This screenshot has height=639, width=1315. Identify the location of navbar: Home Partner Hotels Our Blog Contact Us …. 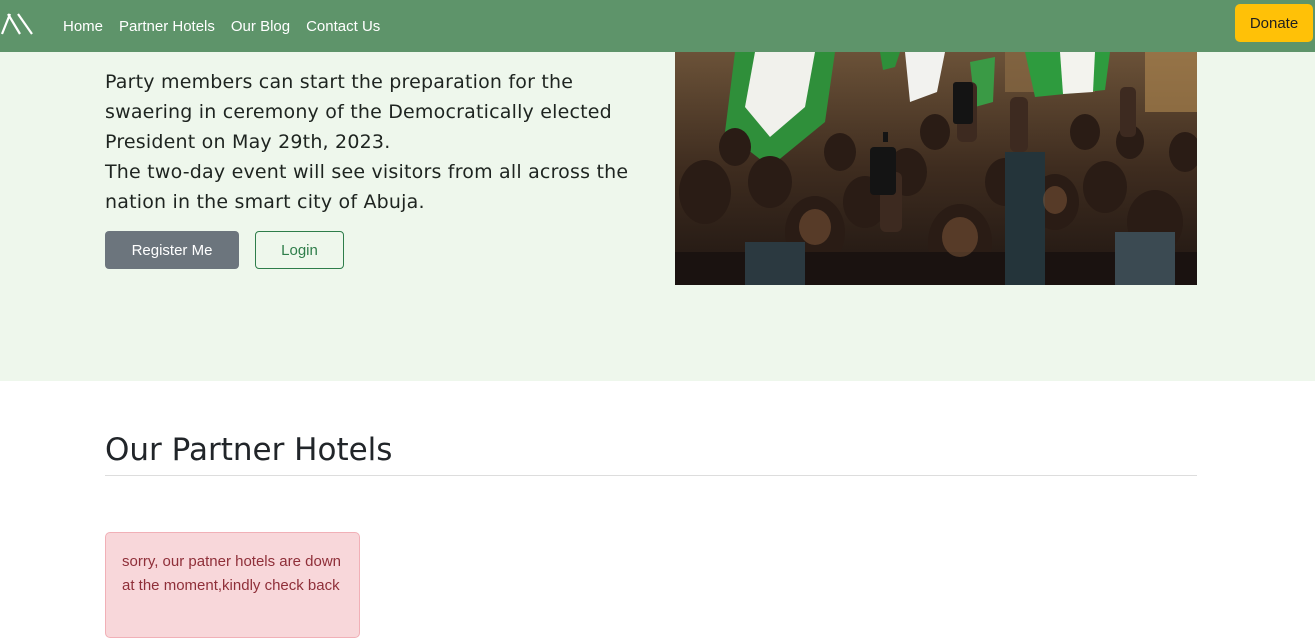
(657, 26).